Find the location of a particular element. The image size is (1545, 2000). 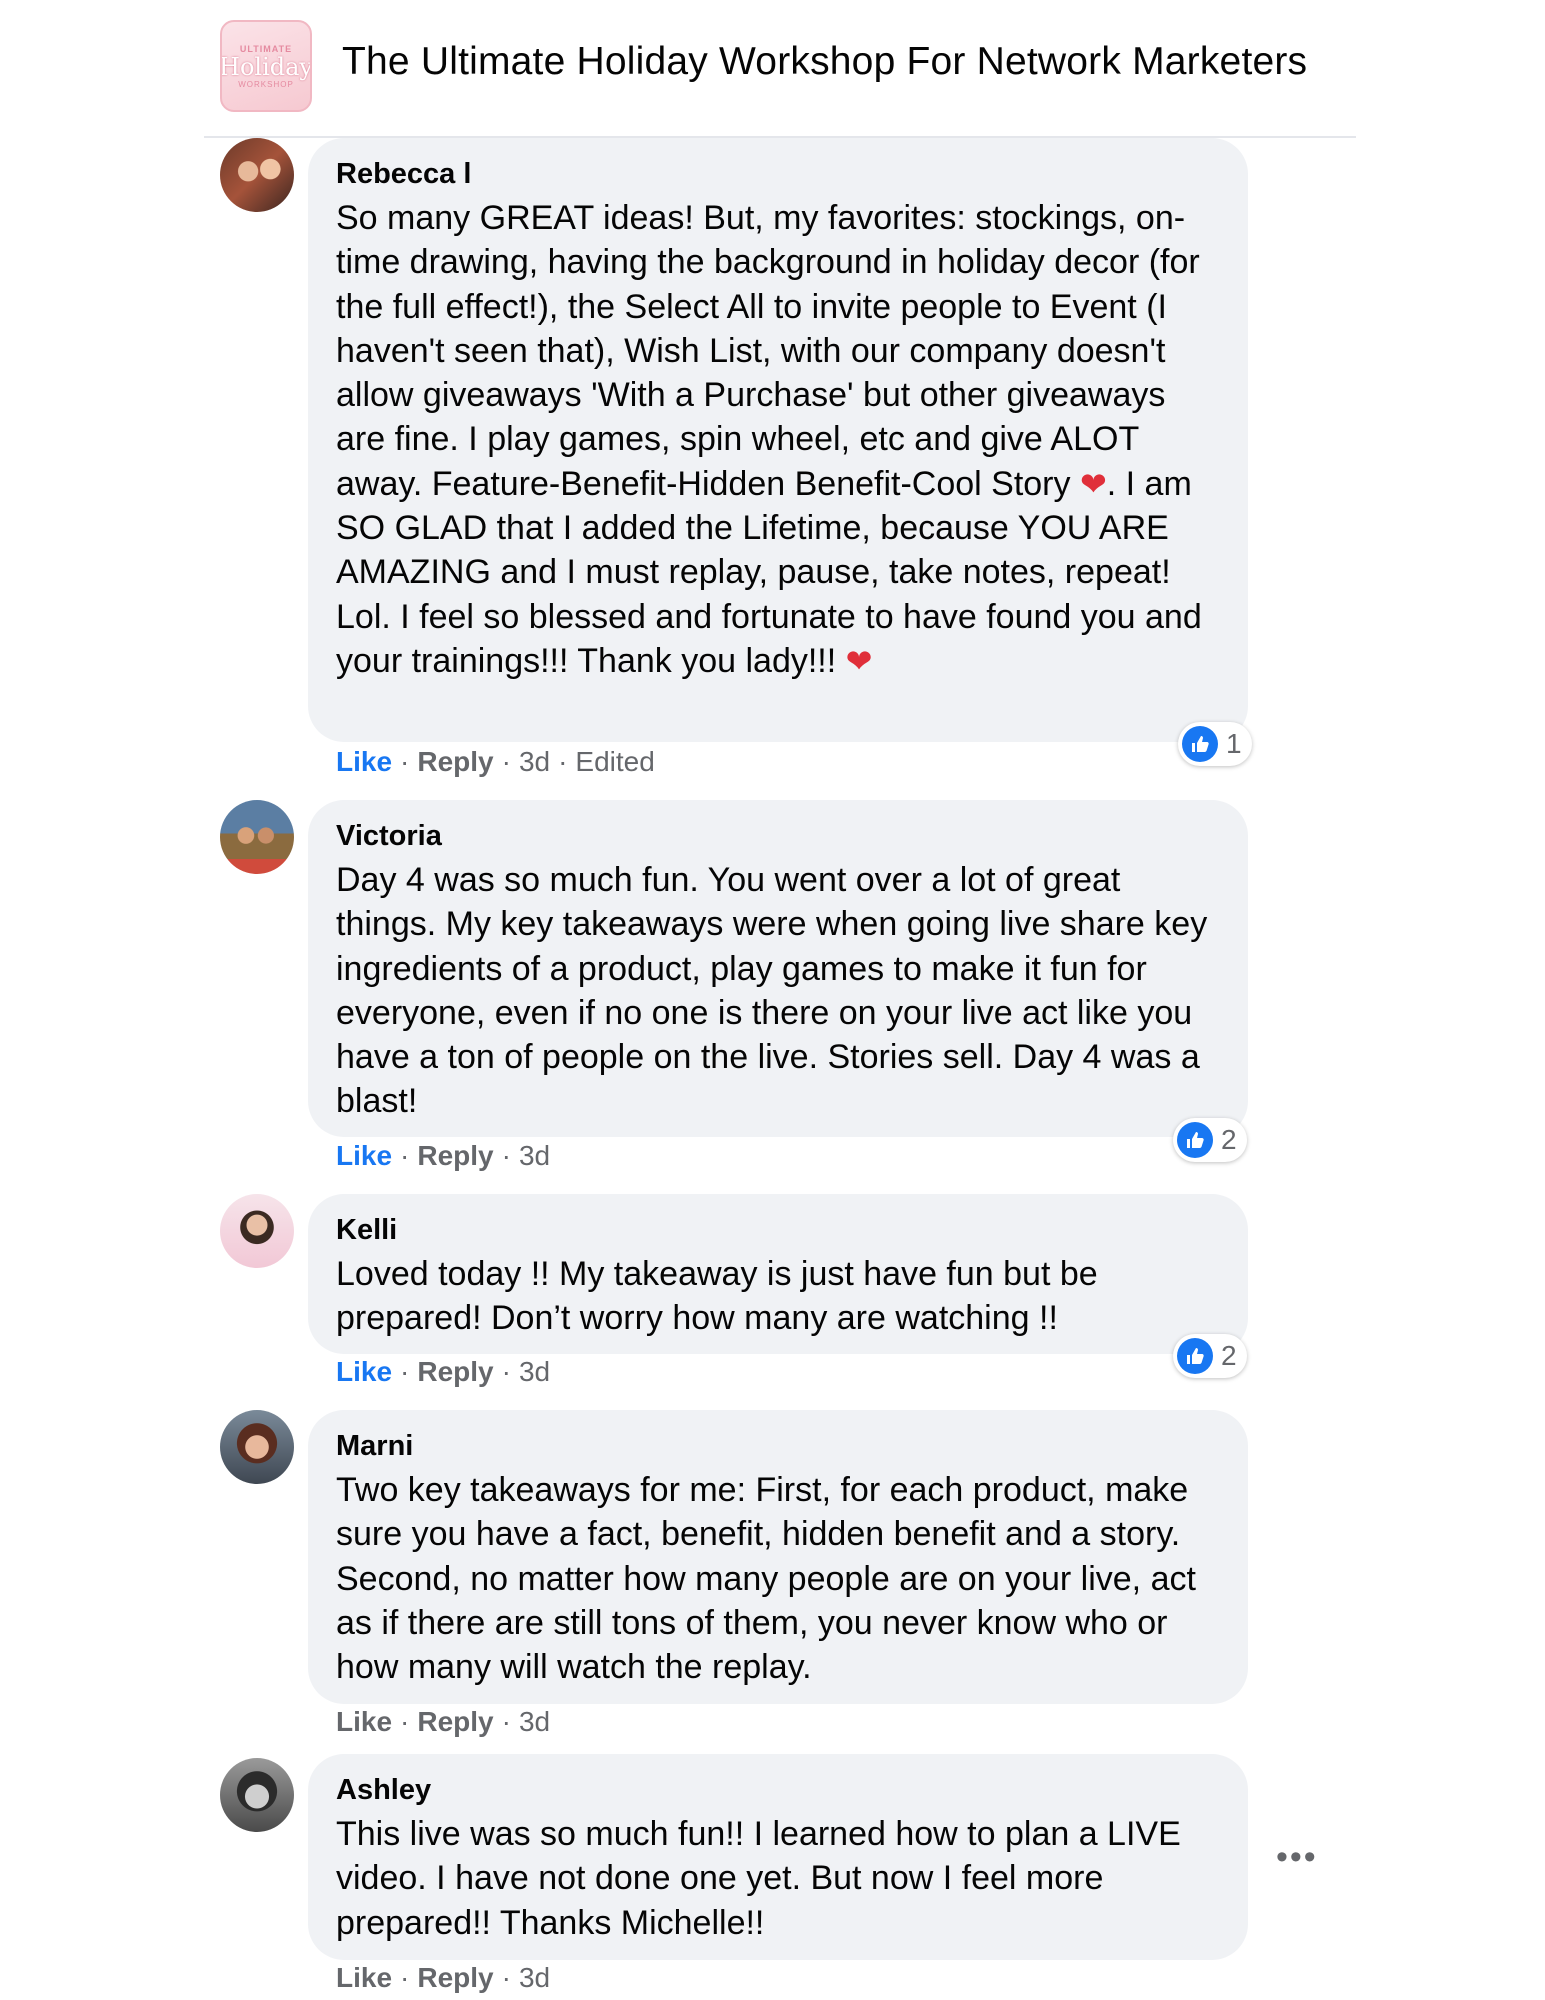

reaction-count: 1 is located at coordinates (1215, 744).